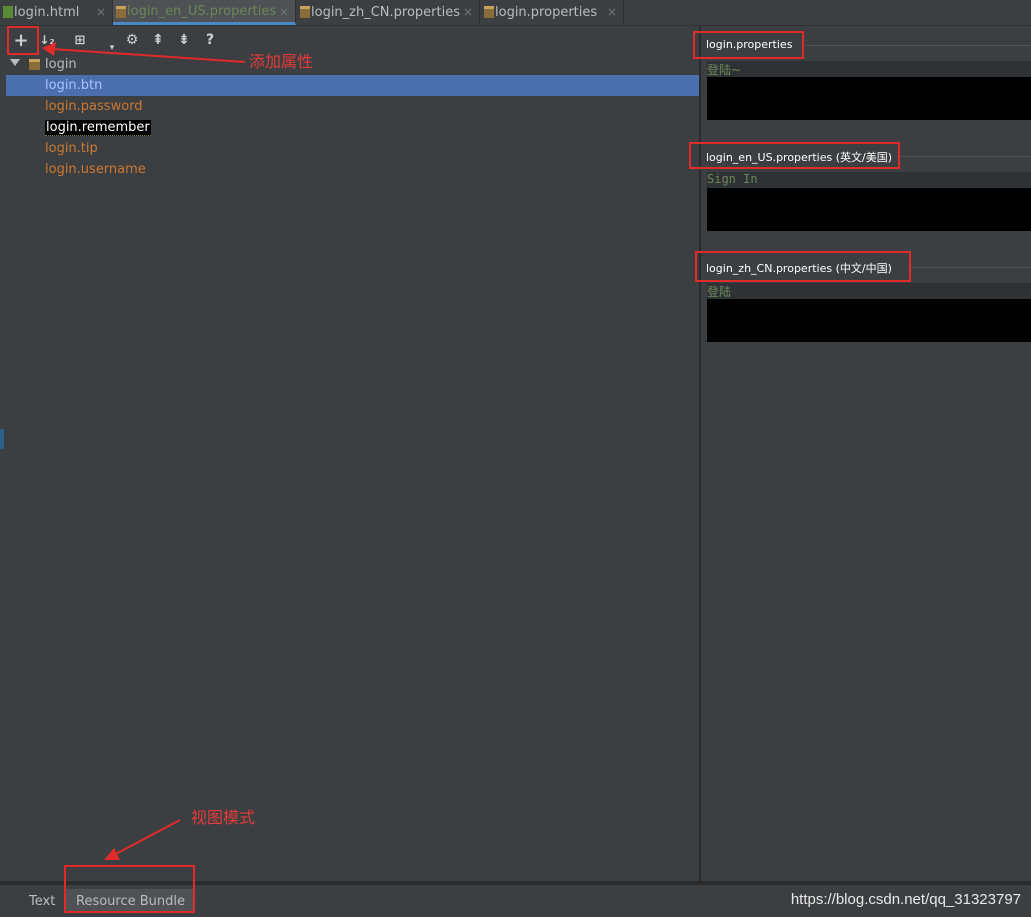 The width and height of the screenshot is (1031, 917). Describe the element at coordinates (49, 49) in the screenshot. I see `arrow-head-add` at that location.